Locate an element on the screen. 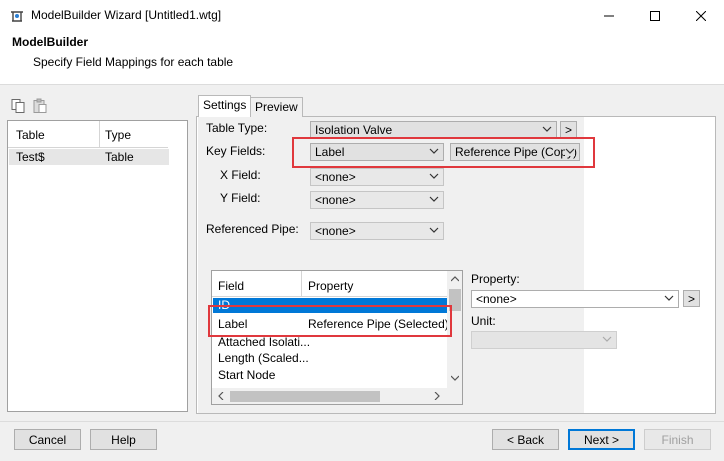 This screenshot has height=461, width=724. tab-preview: Preview is located at coordinates (276, 107).